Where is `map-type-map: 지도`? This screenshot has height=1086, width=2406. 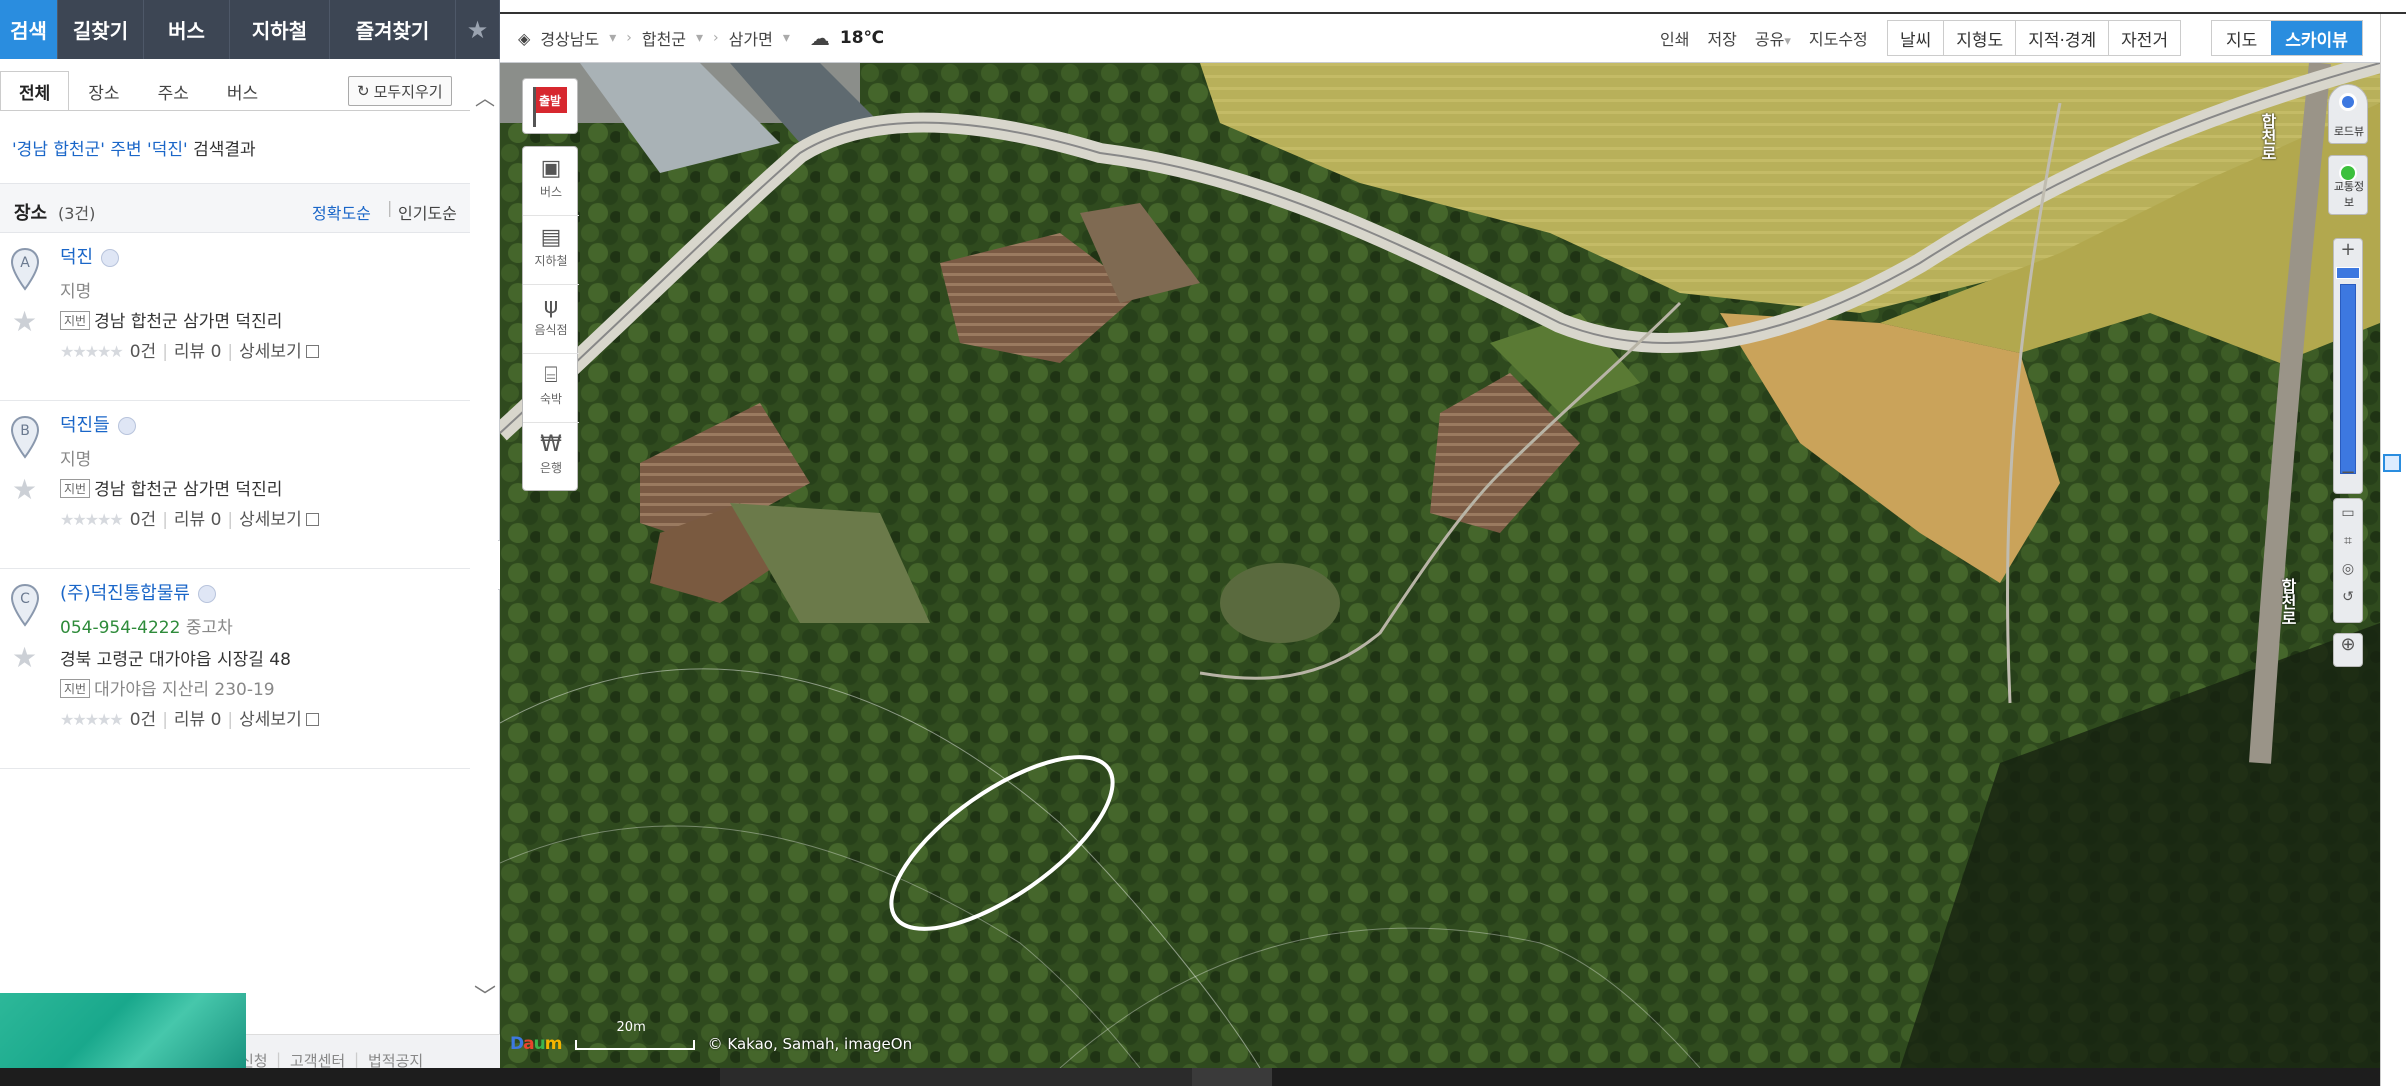 map-type-map: 지도 is located at coordinates (2241, 38).